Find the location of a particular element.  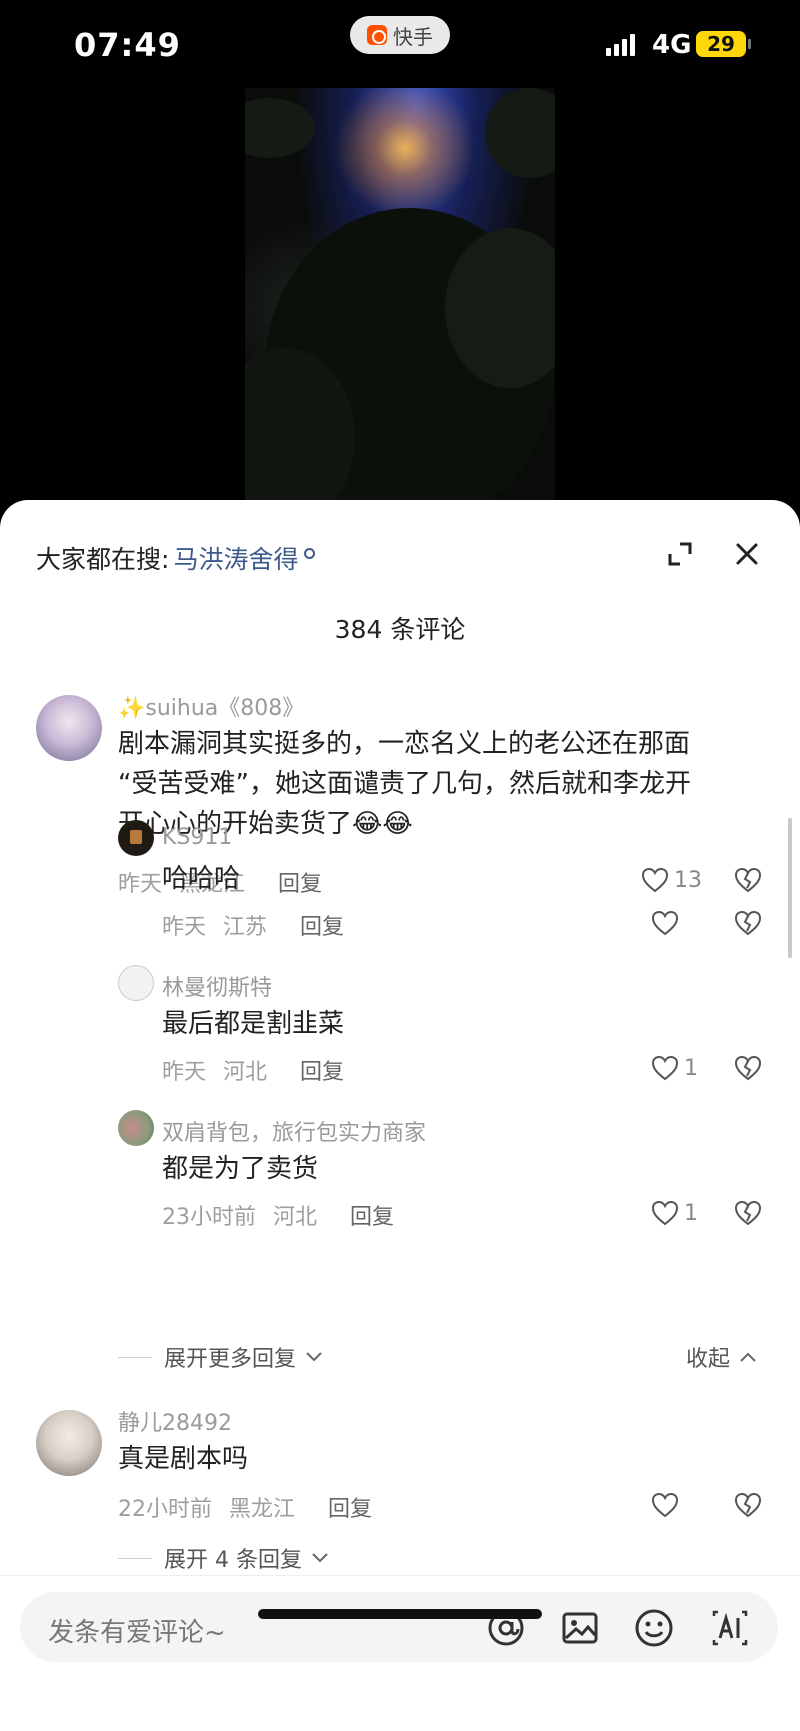

expand-4-replies: 展开 4 条回复 is located at coordinates (224, 1558).